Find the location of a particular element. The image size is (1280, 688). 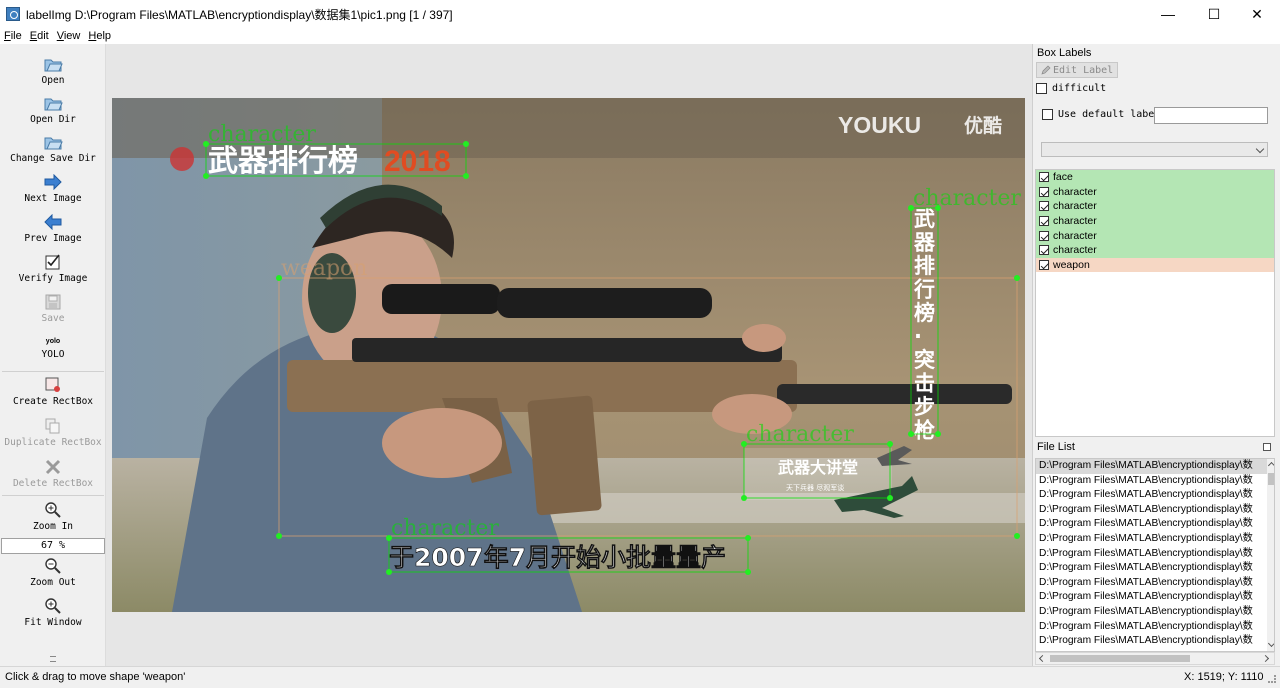

menu-help: Help is located at coordinates (99, 36).